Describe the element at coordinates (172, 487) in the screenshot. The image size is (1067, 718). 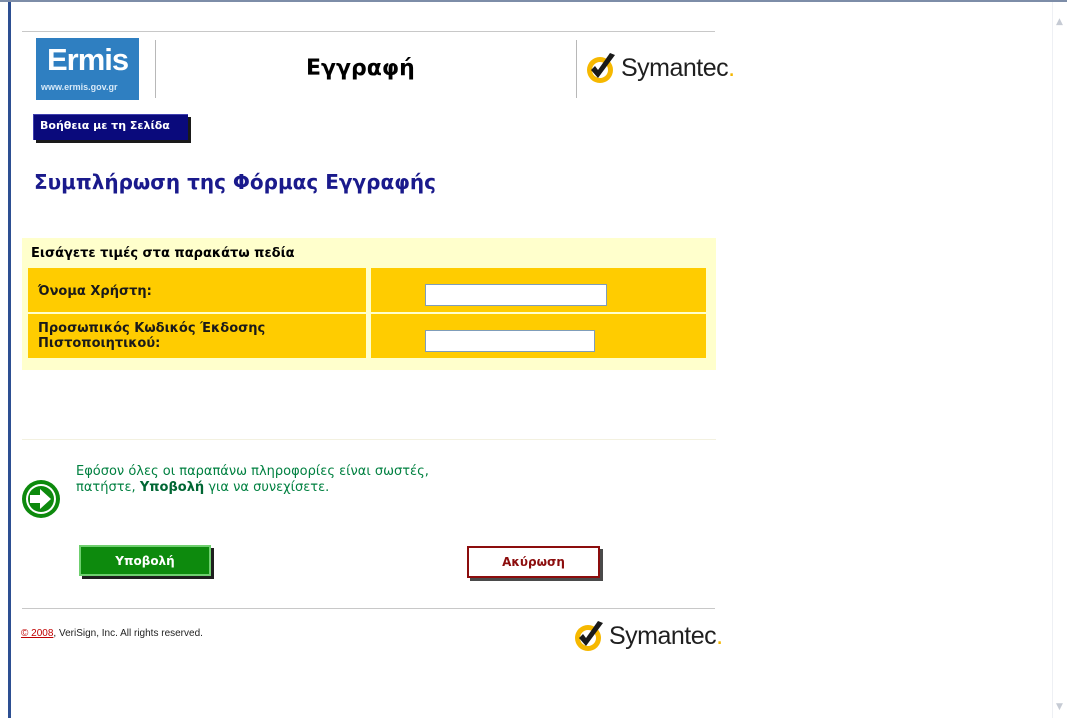
I see `info-bold: Υποβολή` at that location.